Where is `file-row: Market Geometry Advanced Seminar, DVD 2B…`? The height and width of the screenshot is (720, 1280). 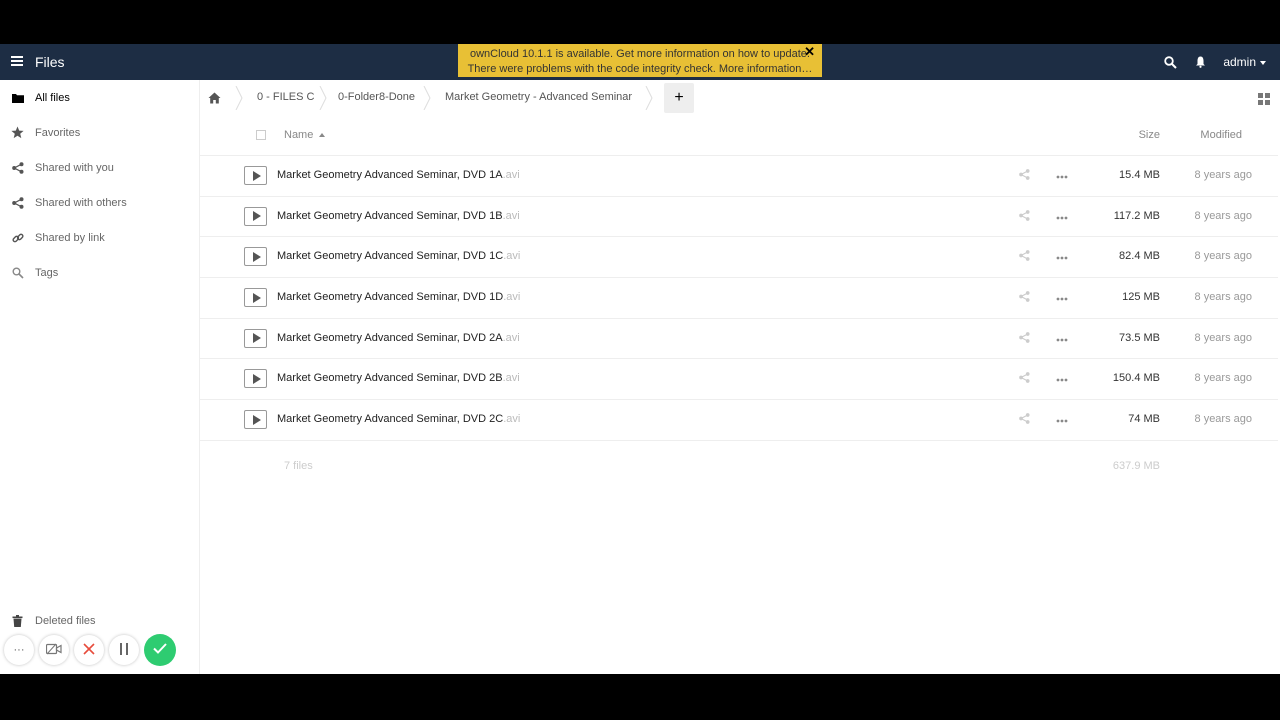 file-row: Market Geometry Advanced Seminar, DVD 2B… is located at coordinates (739, 380).